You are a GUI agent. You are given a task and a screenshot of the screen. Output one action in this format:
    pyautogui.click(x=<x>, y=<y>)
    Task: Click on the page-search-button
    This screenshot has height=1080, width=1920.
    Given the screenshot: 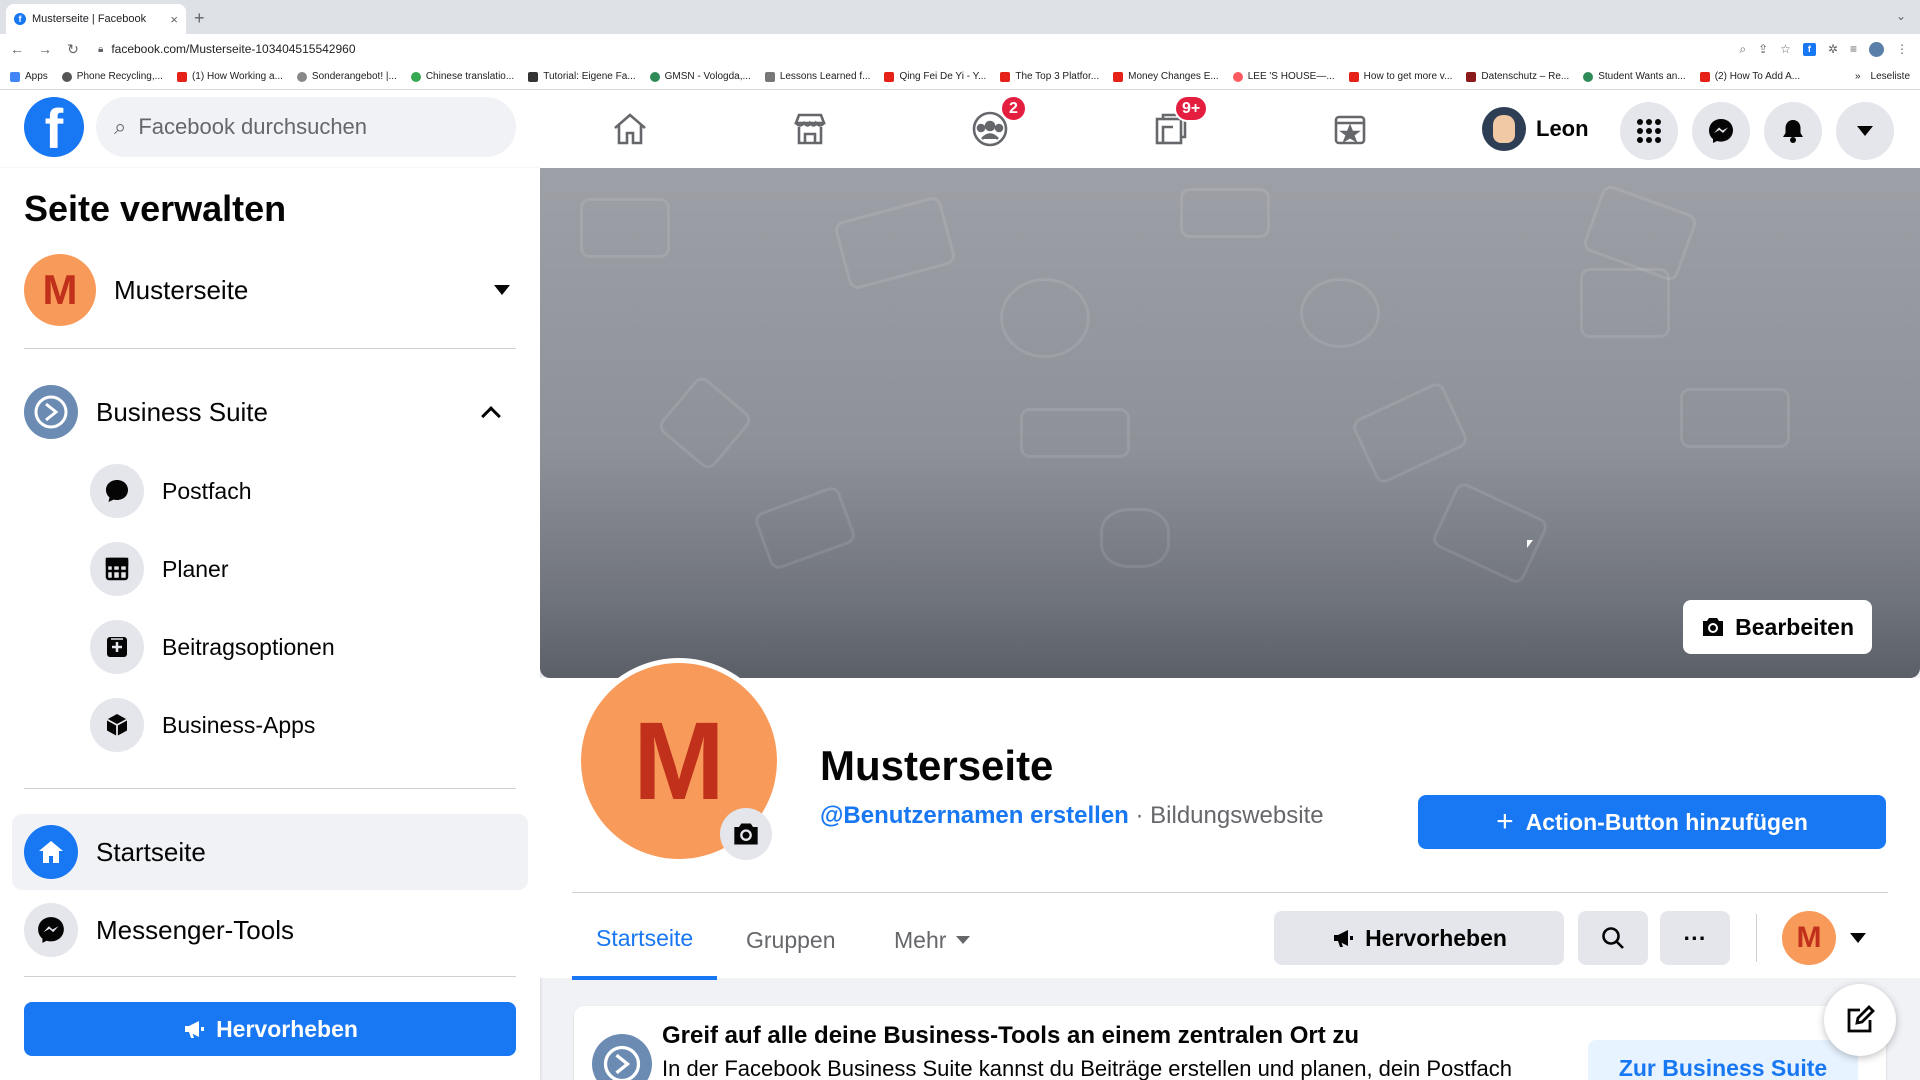 What is the action you would take?
    pyautogui.click(x=1613, y=938)
    